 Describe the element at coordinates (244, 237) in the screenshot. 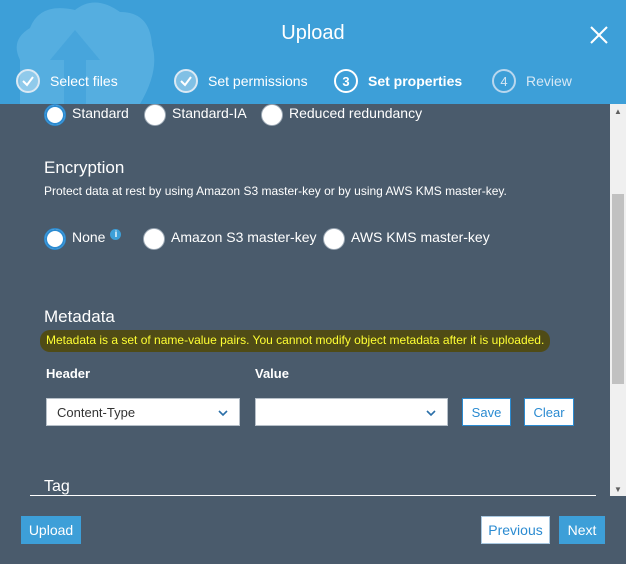

I see `radio-label: Amazon S3 master-key` at that location.